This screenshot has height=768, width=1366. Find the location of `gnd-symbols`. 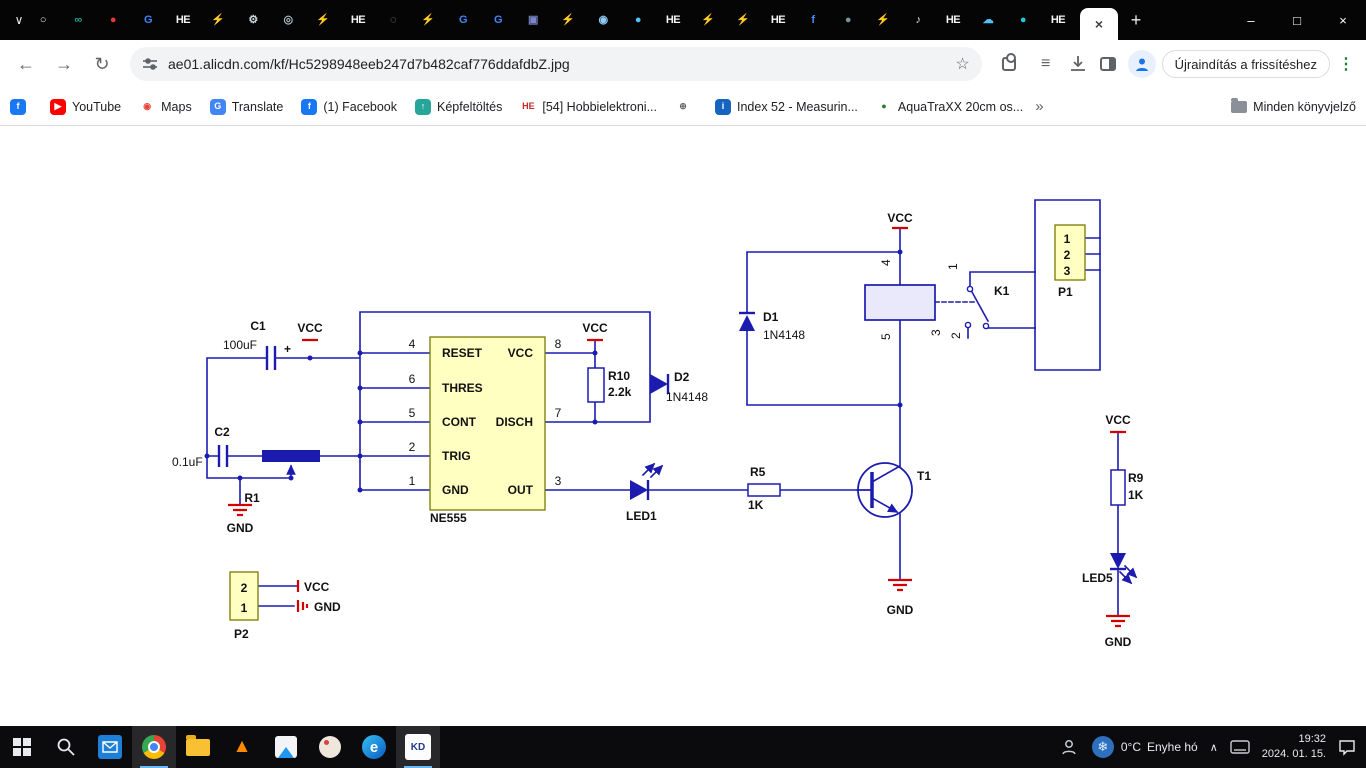

gnd-symbols is located at coordinates (679, 565).